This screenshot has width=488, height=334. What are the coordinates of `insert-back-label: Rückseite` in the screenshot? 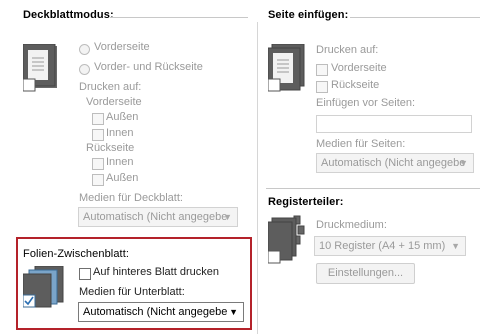 It's located at (355, 85).